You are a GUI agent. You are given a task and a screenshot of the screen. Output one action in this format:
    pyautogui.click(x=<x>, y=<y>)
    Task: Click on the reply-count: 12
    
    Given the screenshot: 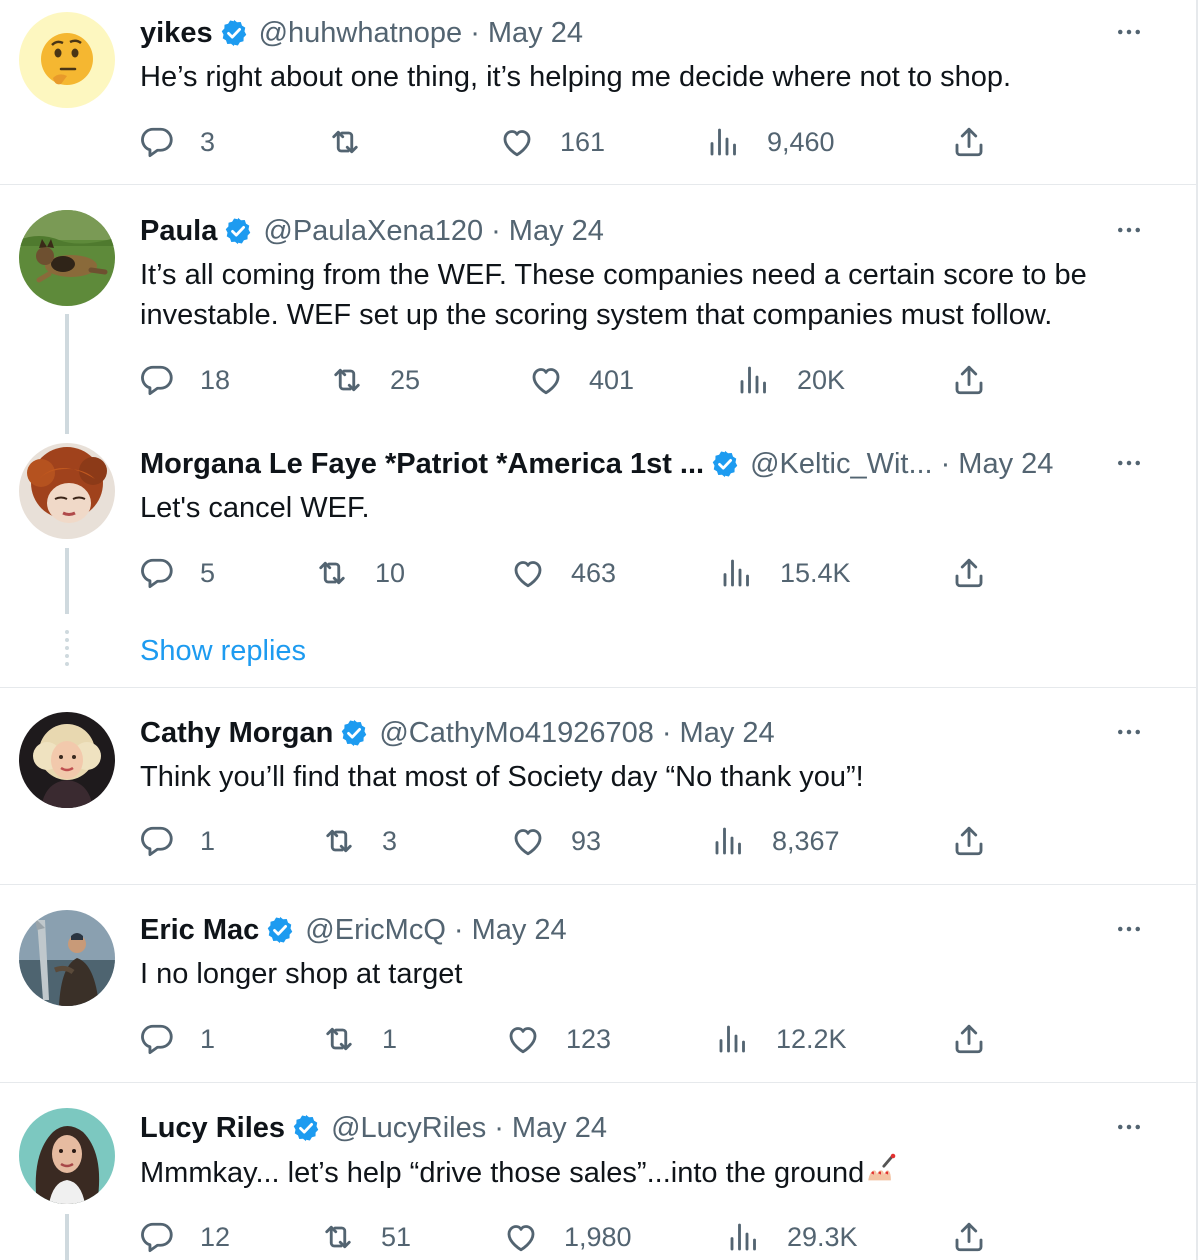 What is the action you would take?
    pyautogui.click(x=215, y=1236)
    